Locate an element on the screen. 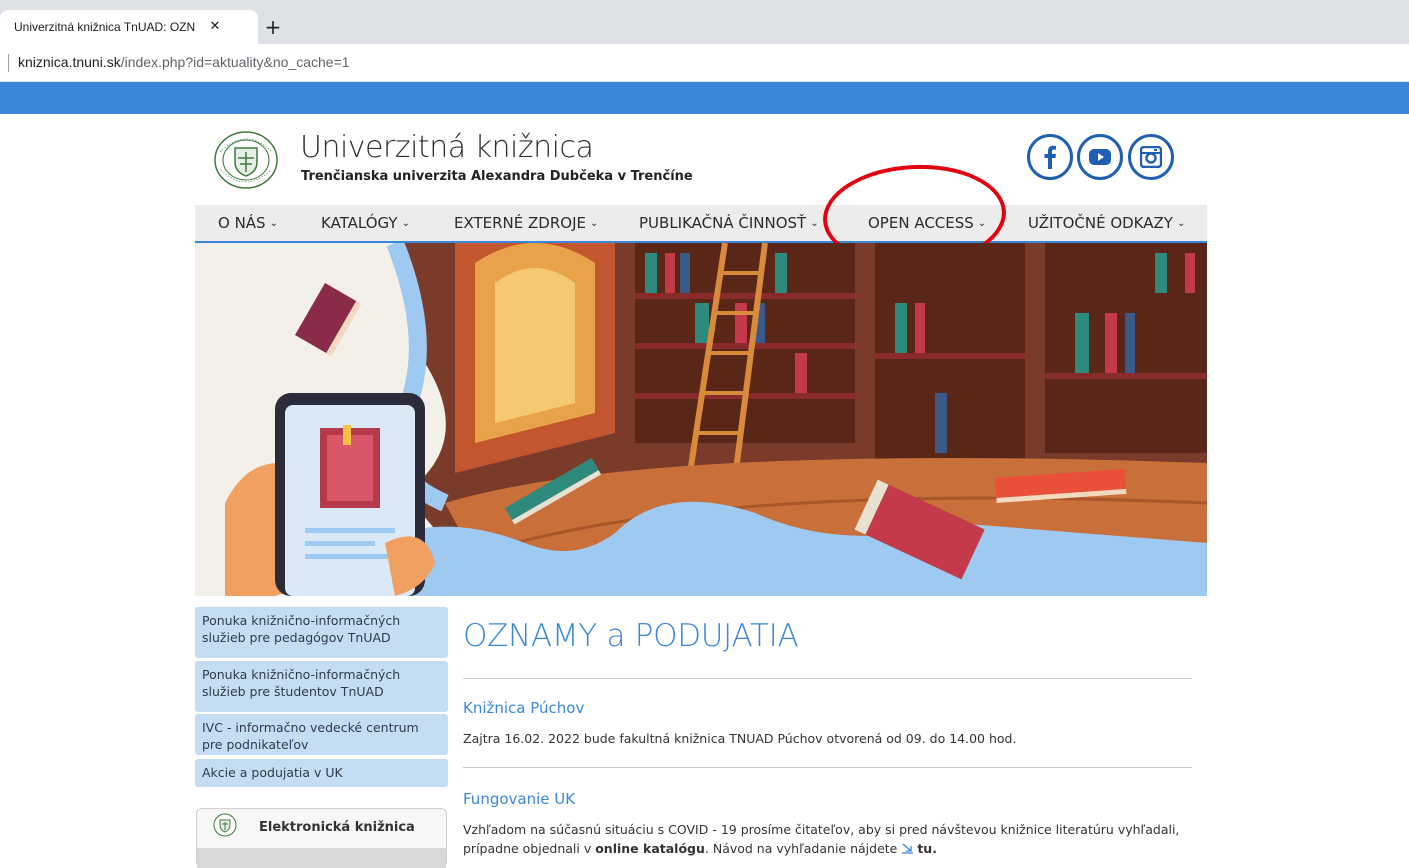 This screenshot has height=868, width=1409. url-path: /index.php?id=aktuality&no_cache=1 is located at coordinates (235, 62).